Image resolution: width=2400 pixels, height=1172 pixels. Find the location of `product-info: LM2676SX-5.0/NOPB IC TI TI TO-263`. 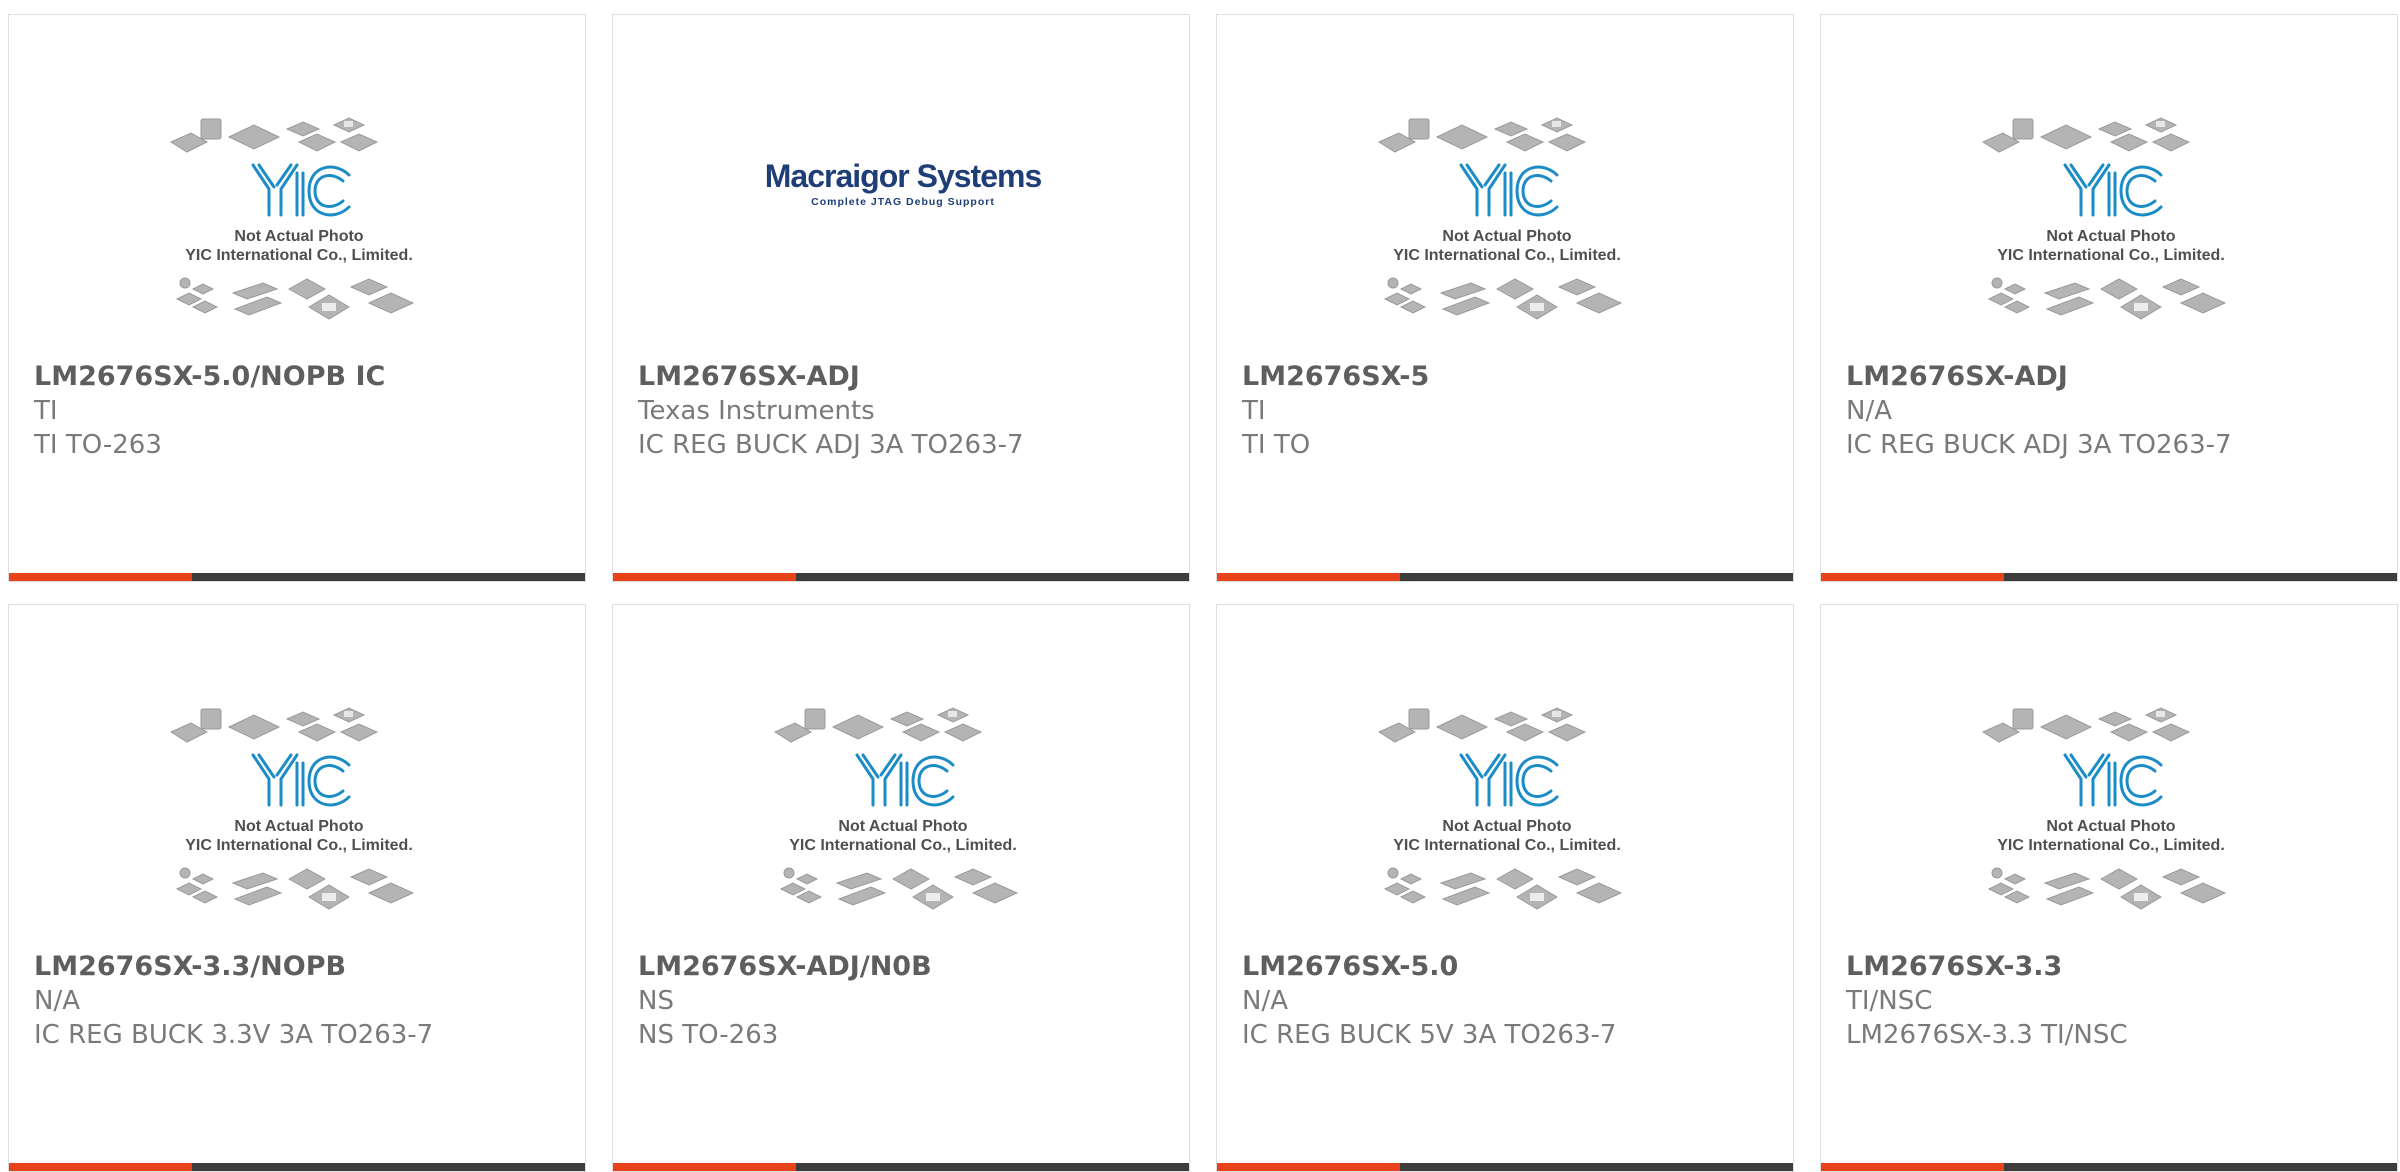

product-info: LM2676SX-5.0/NOPB IC TI TI TO-263 is located at coordinates (299, 411).